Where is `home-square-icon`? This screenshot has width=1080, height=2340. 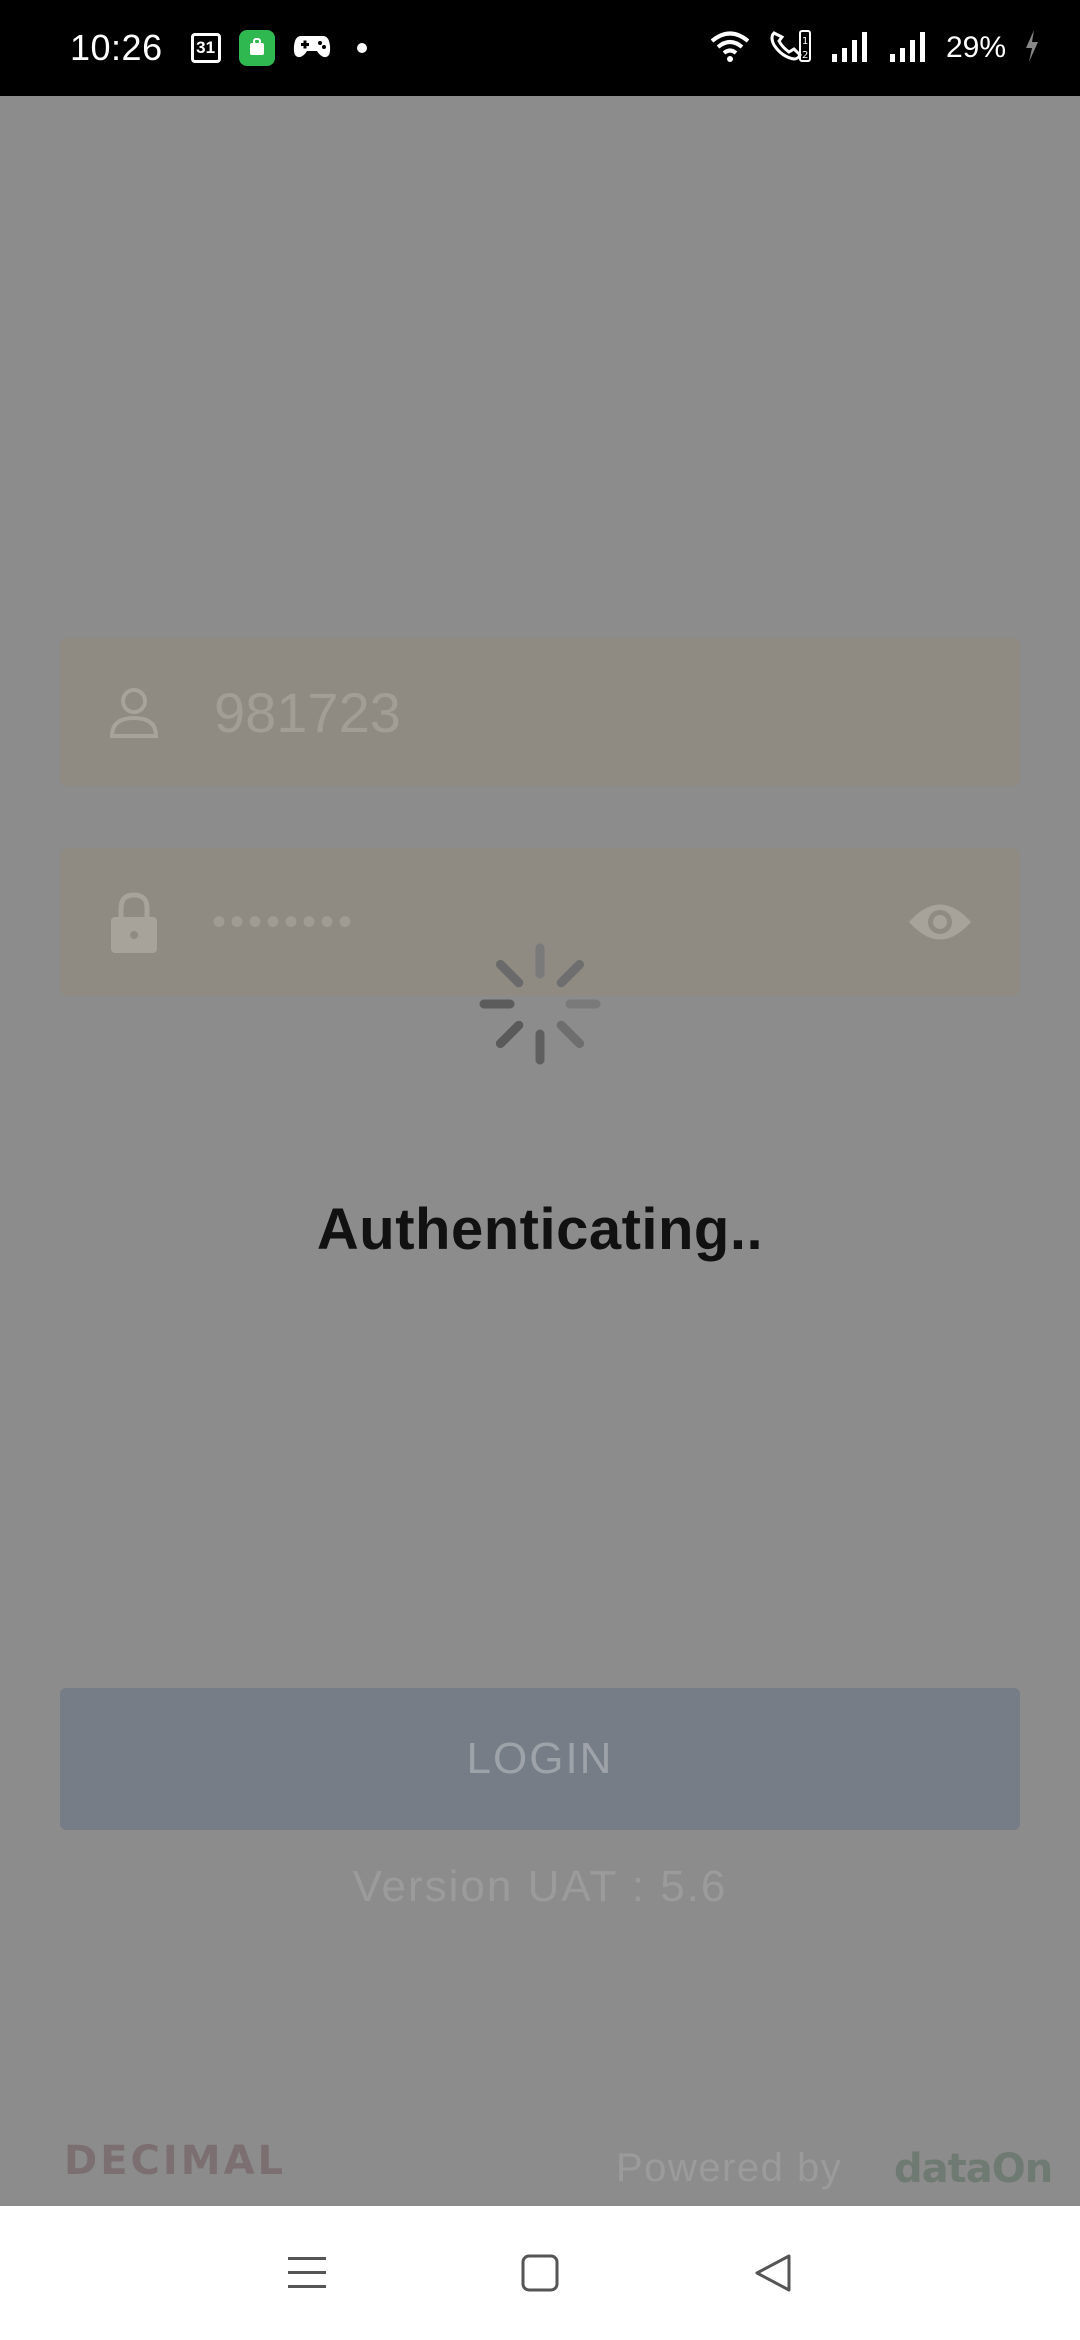
home-square-icon is located at coordinates (540, 2273).